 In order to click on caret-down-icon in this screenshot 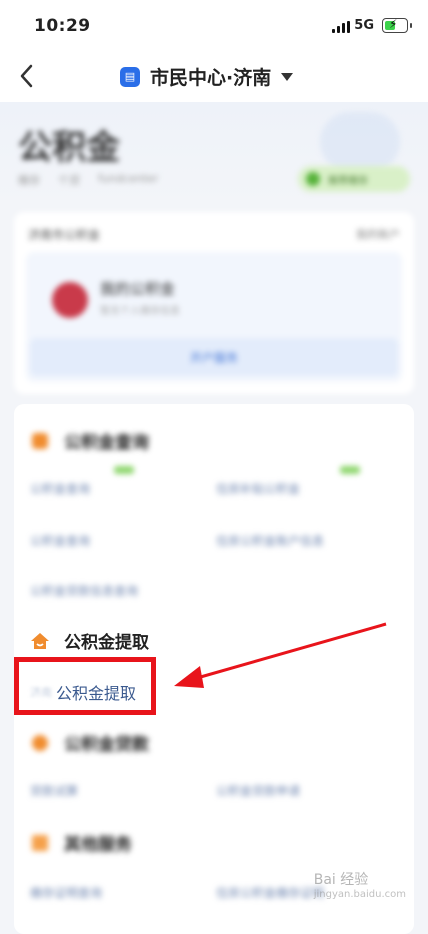, I will do `click(287, 76)`.